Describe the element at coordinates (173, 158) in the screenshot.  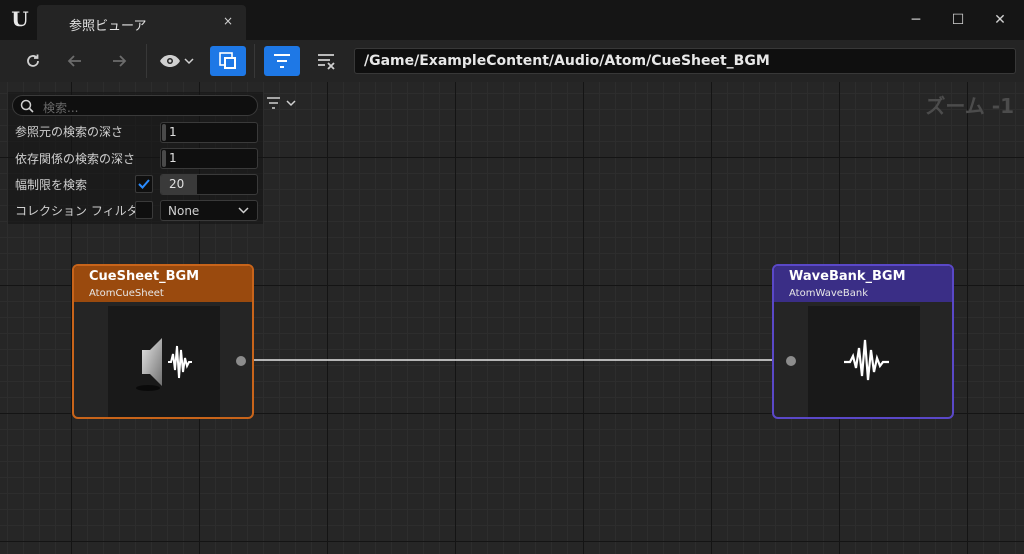
I see `dependency-depth-value: 1` at that location.